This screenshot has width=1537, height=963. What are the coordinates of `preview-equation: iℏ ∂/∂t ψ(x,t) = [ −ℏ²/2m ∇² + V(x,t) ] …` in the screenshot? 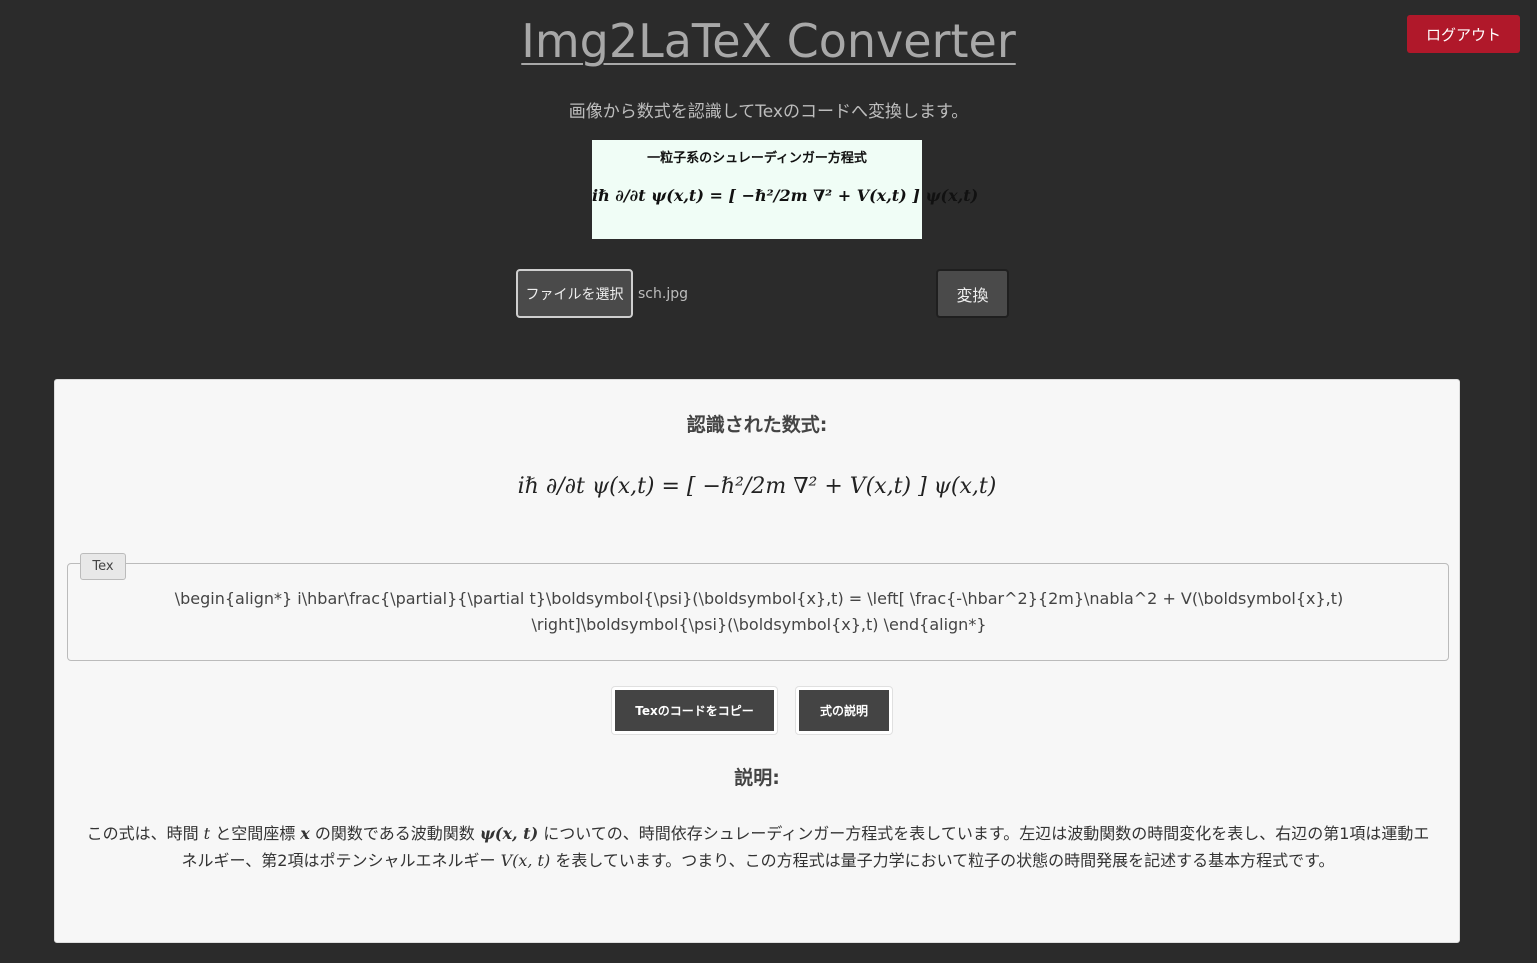 It's located at (785, 195).